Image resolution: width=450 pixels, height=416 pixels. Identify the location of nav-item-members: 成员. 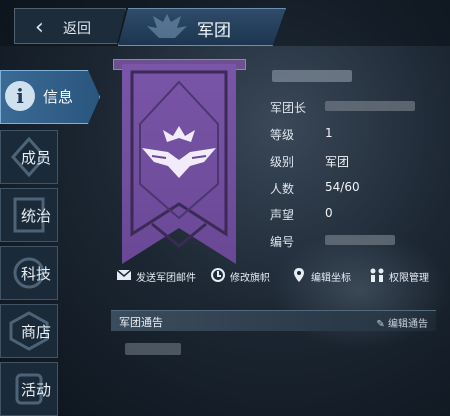
(29, 157).